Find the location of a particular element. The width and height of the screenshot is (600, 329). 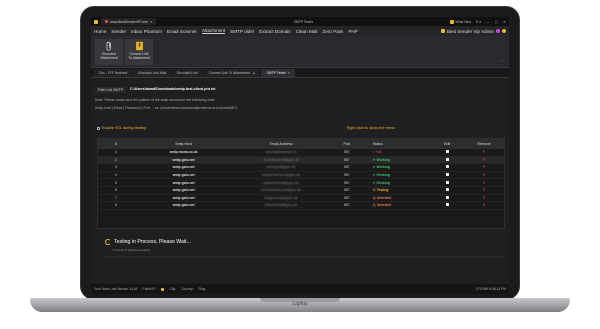

admin-label: Best Sender Vip Admin is located at coordinates (470, 31).